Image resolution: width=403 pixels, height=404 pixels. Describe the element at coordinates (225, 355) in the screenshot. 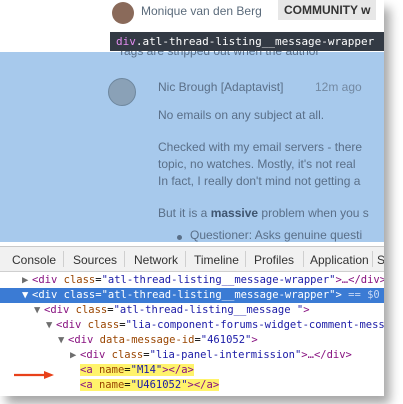

I see `node-value: lia-panel-intermission` at that location.